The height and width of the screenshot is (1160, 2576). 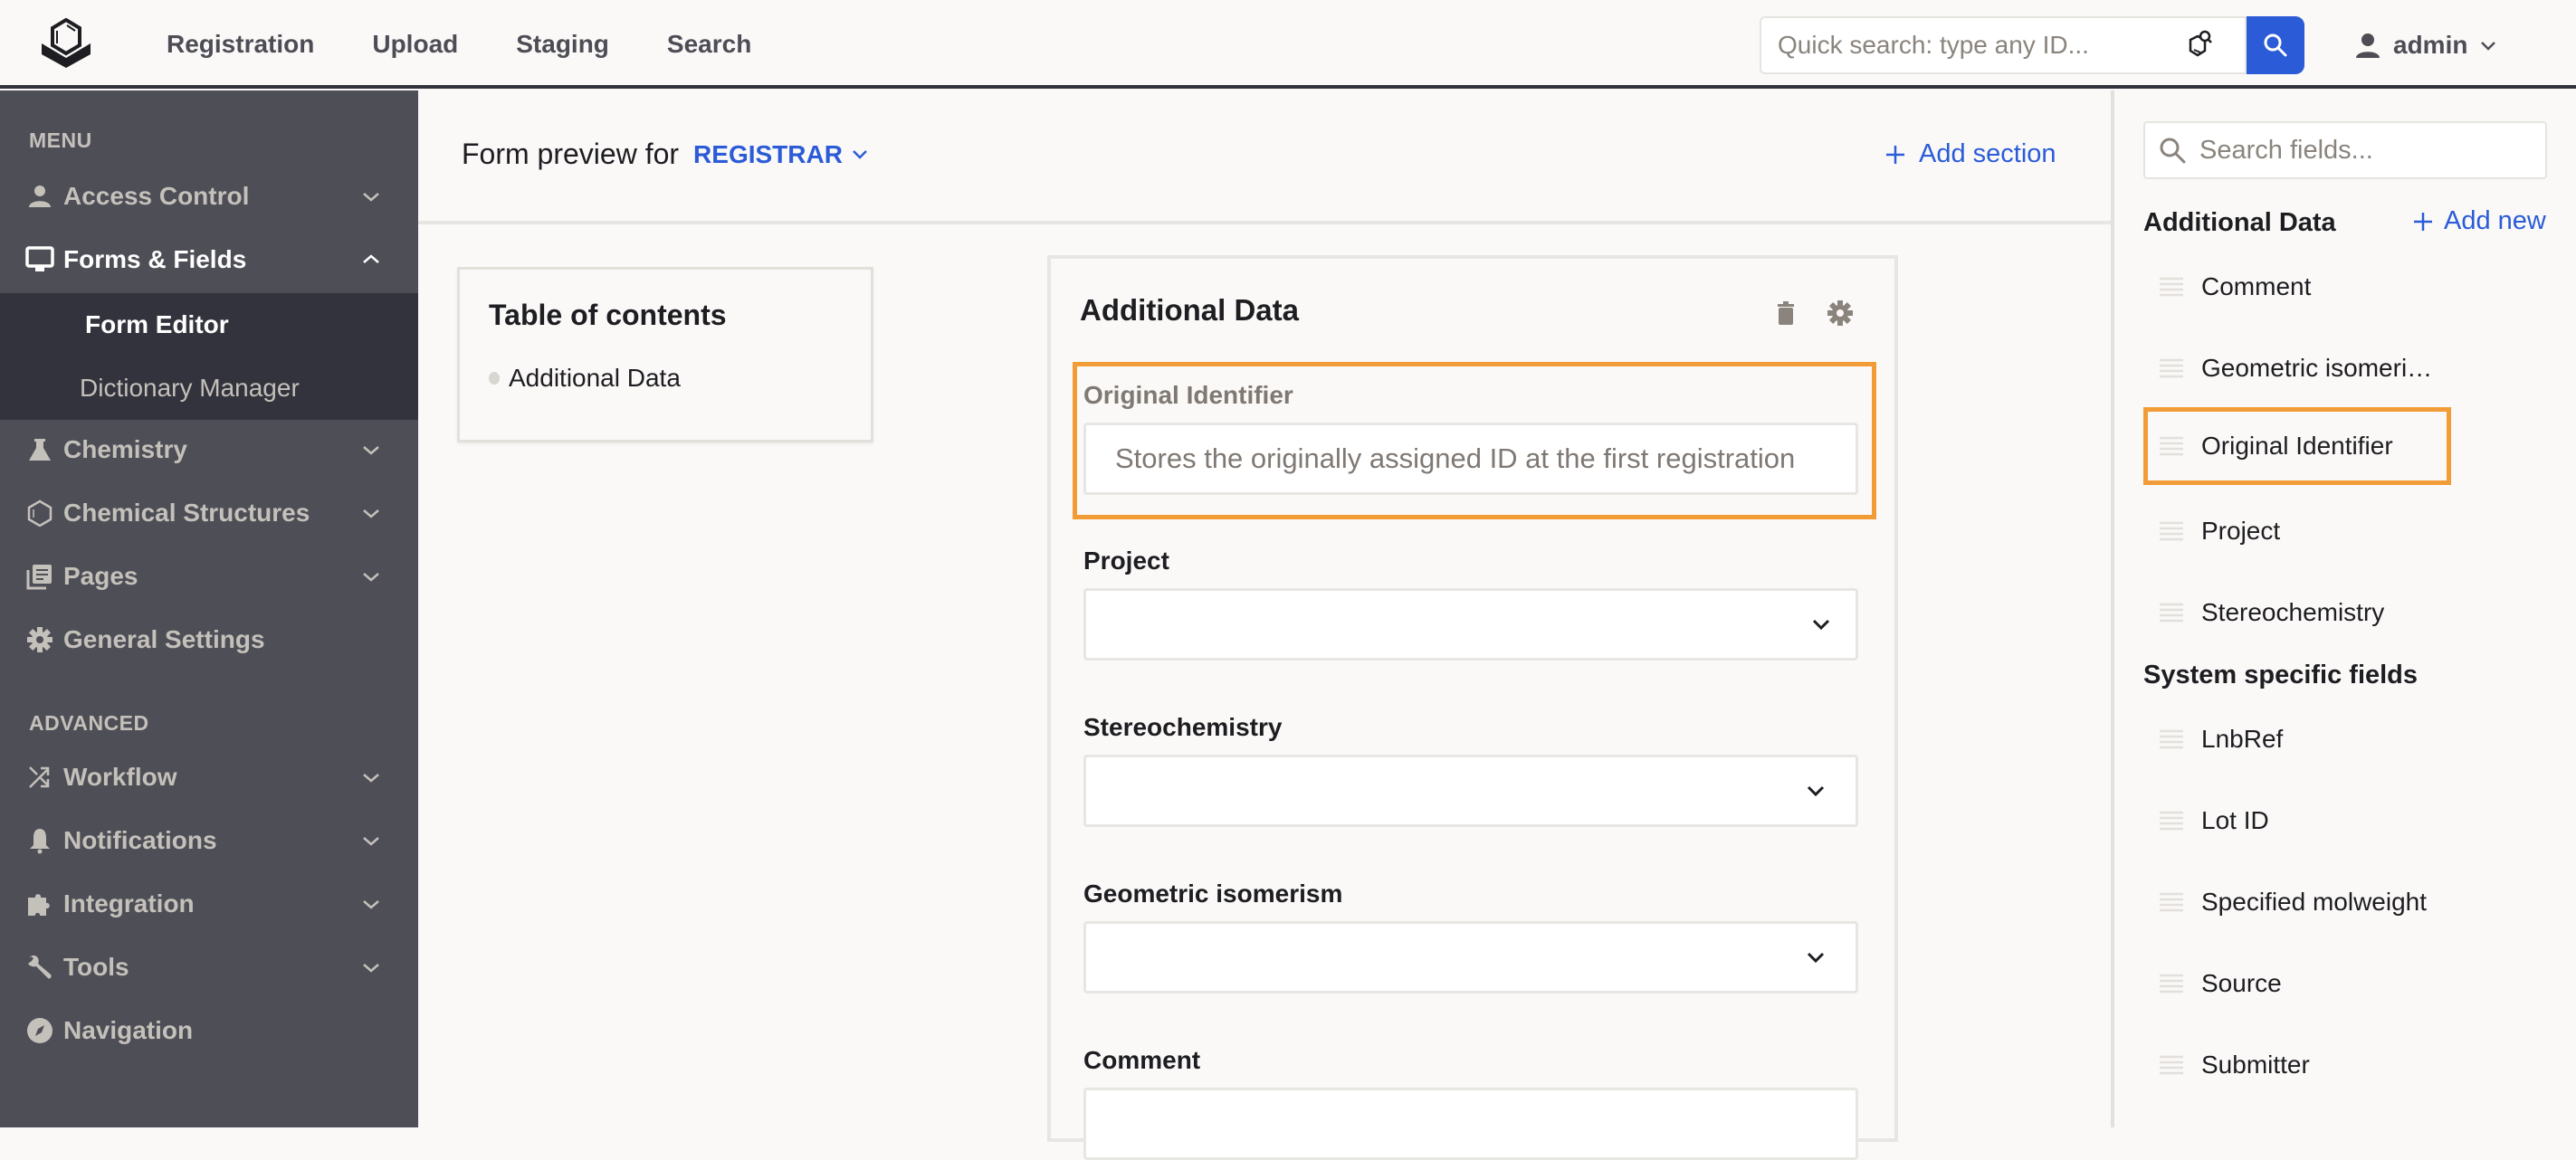 What do you see at coordinates (2293, 612) in the screenshot?
I see `field-list-item-label: Stereochemistry` at bounding box center [2293, 612].